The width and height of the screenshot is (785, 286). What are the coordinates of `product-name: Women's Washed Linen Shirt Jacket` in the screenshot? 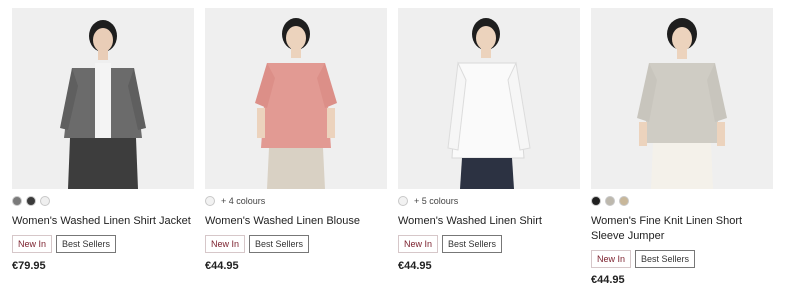 It's located at (103, 221).